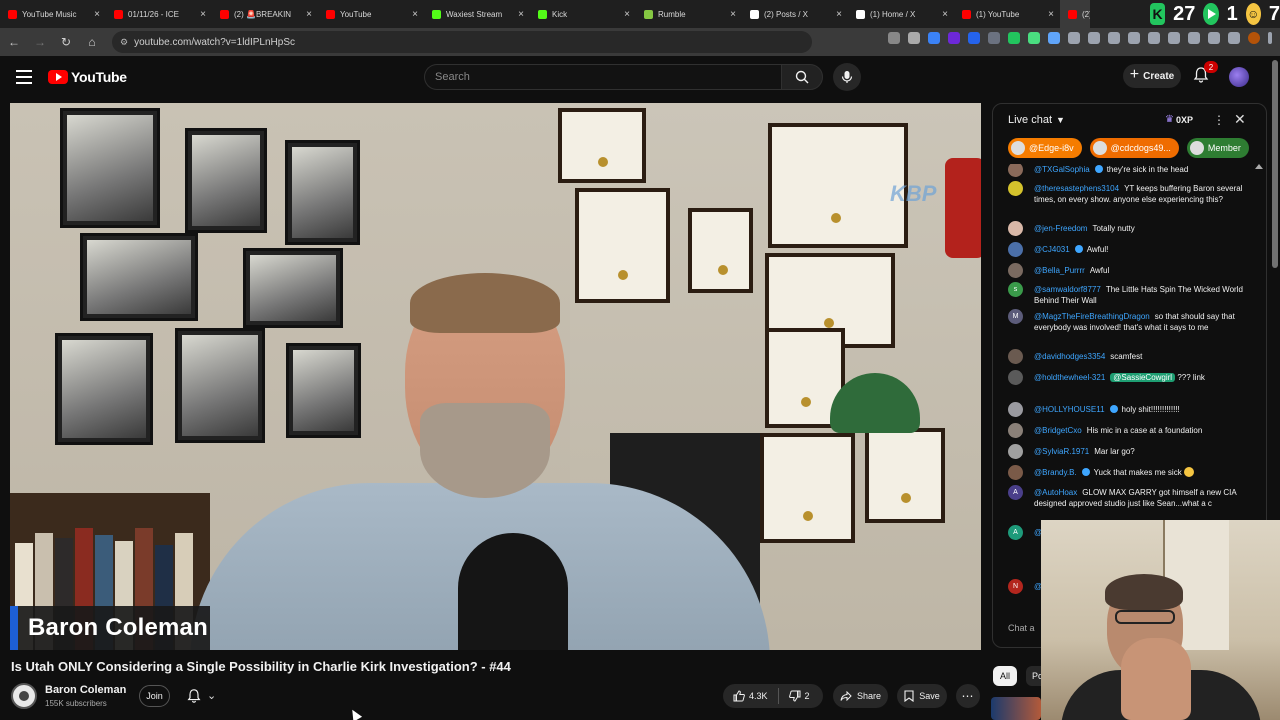 The height and width of the screenshot is (720, 1280). Describe the element at coordinates (894, 38) in the screenshot. I see `cast-icon` at that location.